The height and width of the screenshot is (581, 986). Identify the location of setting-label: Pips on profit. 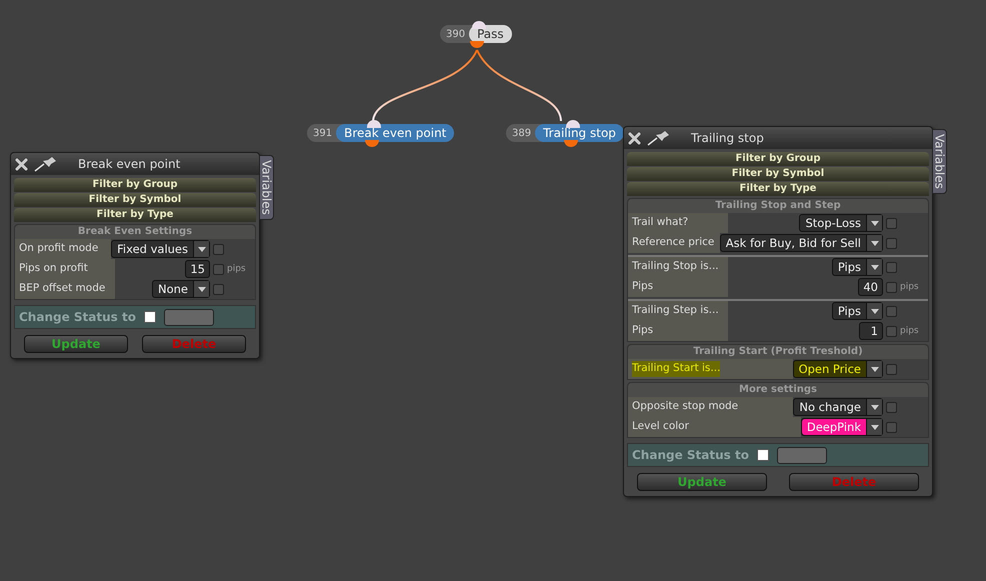
(53, 268).